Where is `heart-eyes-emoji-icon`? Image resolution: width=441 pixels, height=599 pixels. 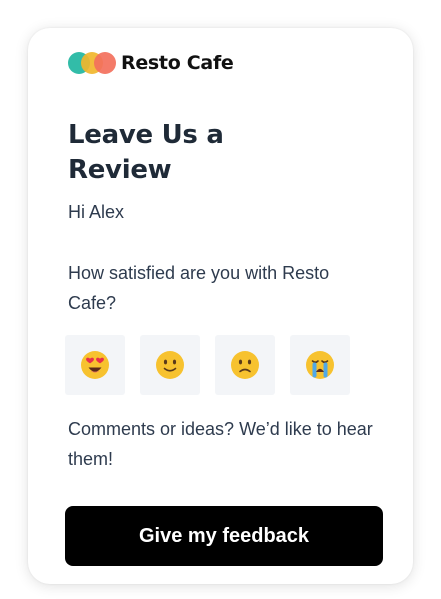
heart-eyes-emoji-icon is located at coordinates (95, 365).